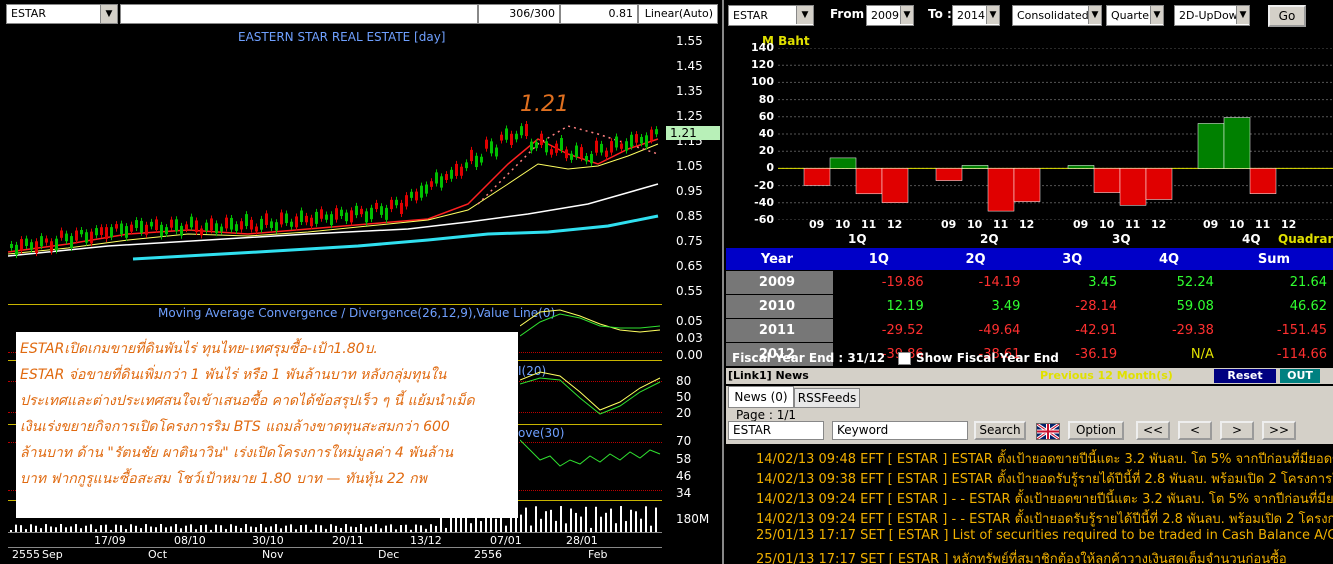 The width and height of the screenshot is (1333, 564). Describe the element at coordinates (1001, 224) in the screenshot. I see `year-tick: 11` at that location.